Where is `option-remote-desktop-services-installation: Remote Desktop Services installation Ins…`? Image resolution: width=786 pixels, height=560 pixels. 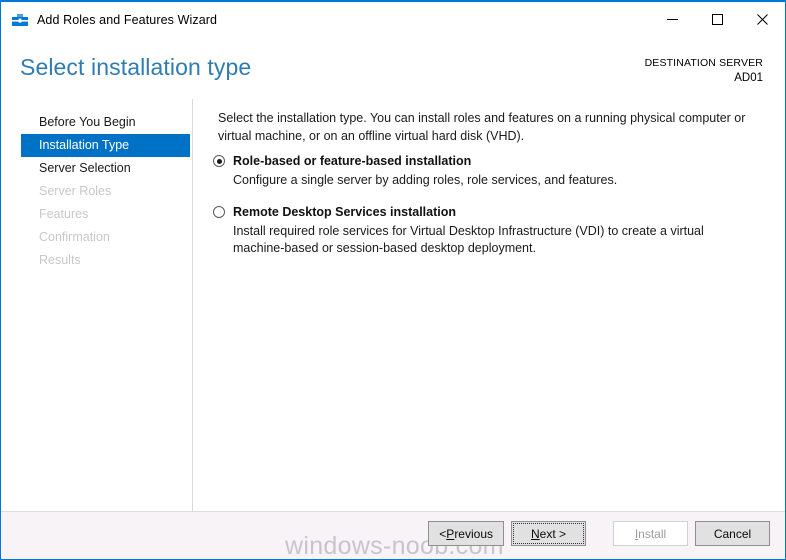
option-remote-desktop-services-installation: Remote Desktop Services installation Ins… is located at coordinates (485, 231).